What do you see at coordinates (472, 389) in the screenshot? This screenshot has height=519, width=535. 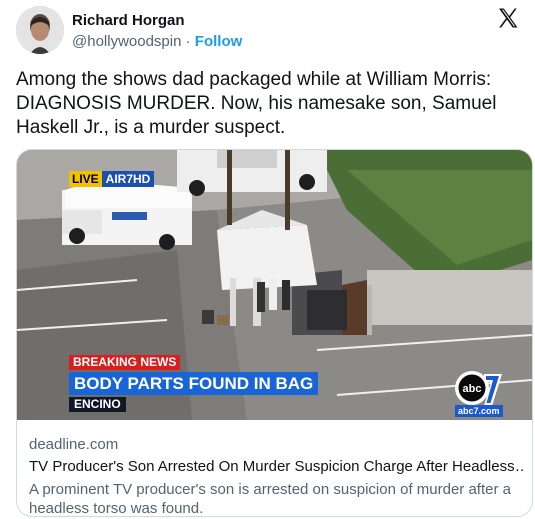 I see `svg-text: abc` at bounding box center [472, 389].